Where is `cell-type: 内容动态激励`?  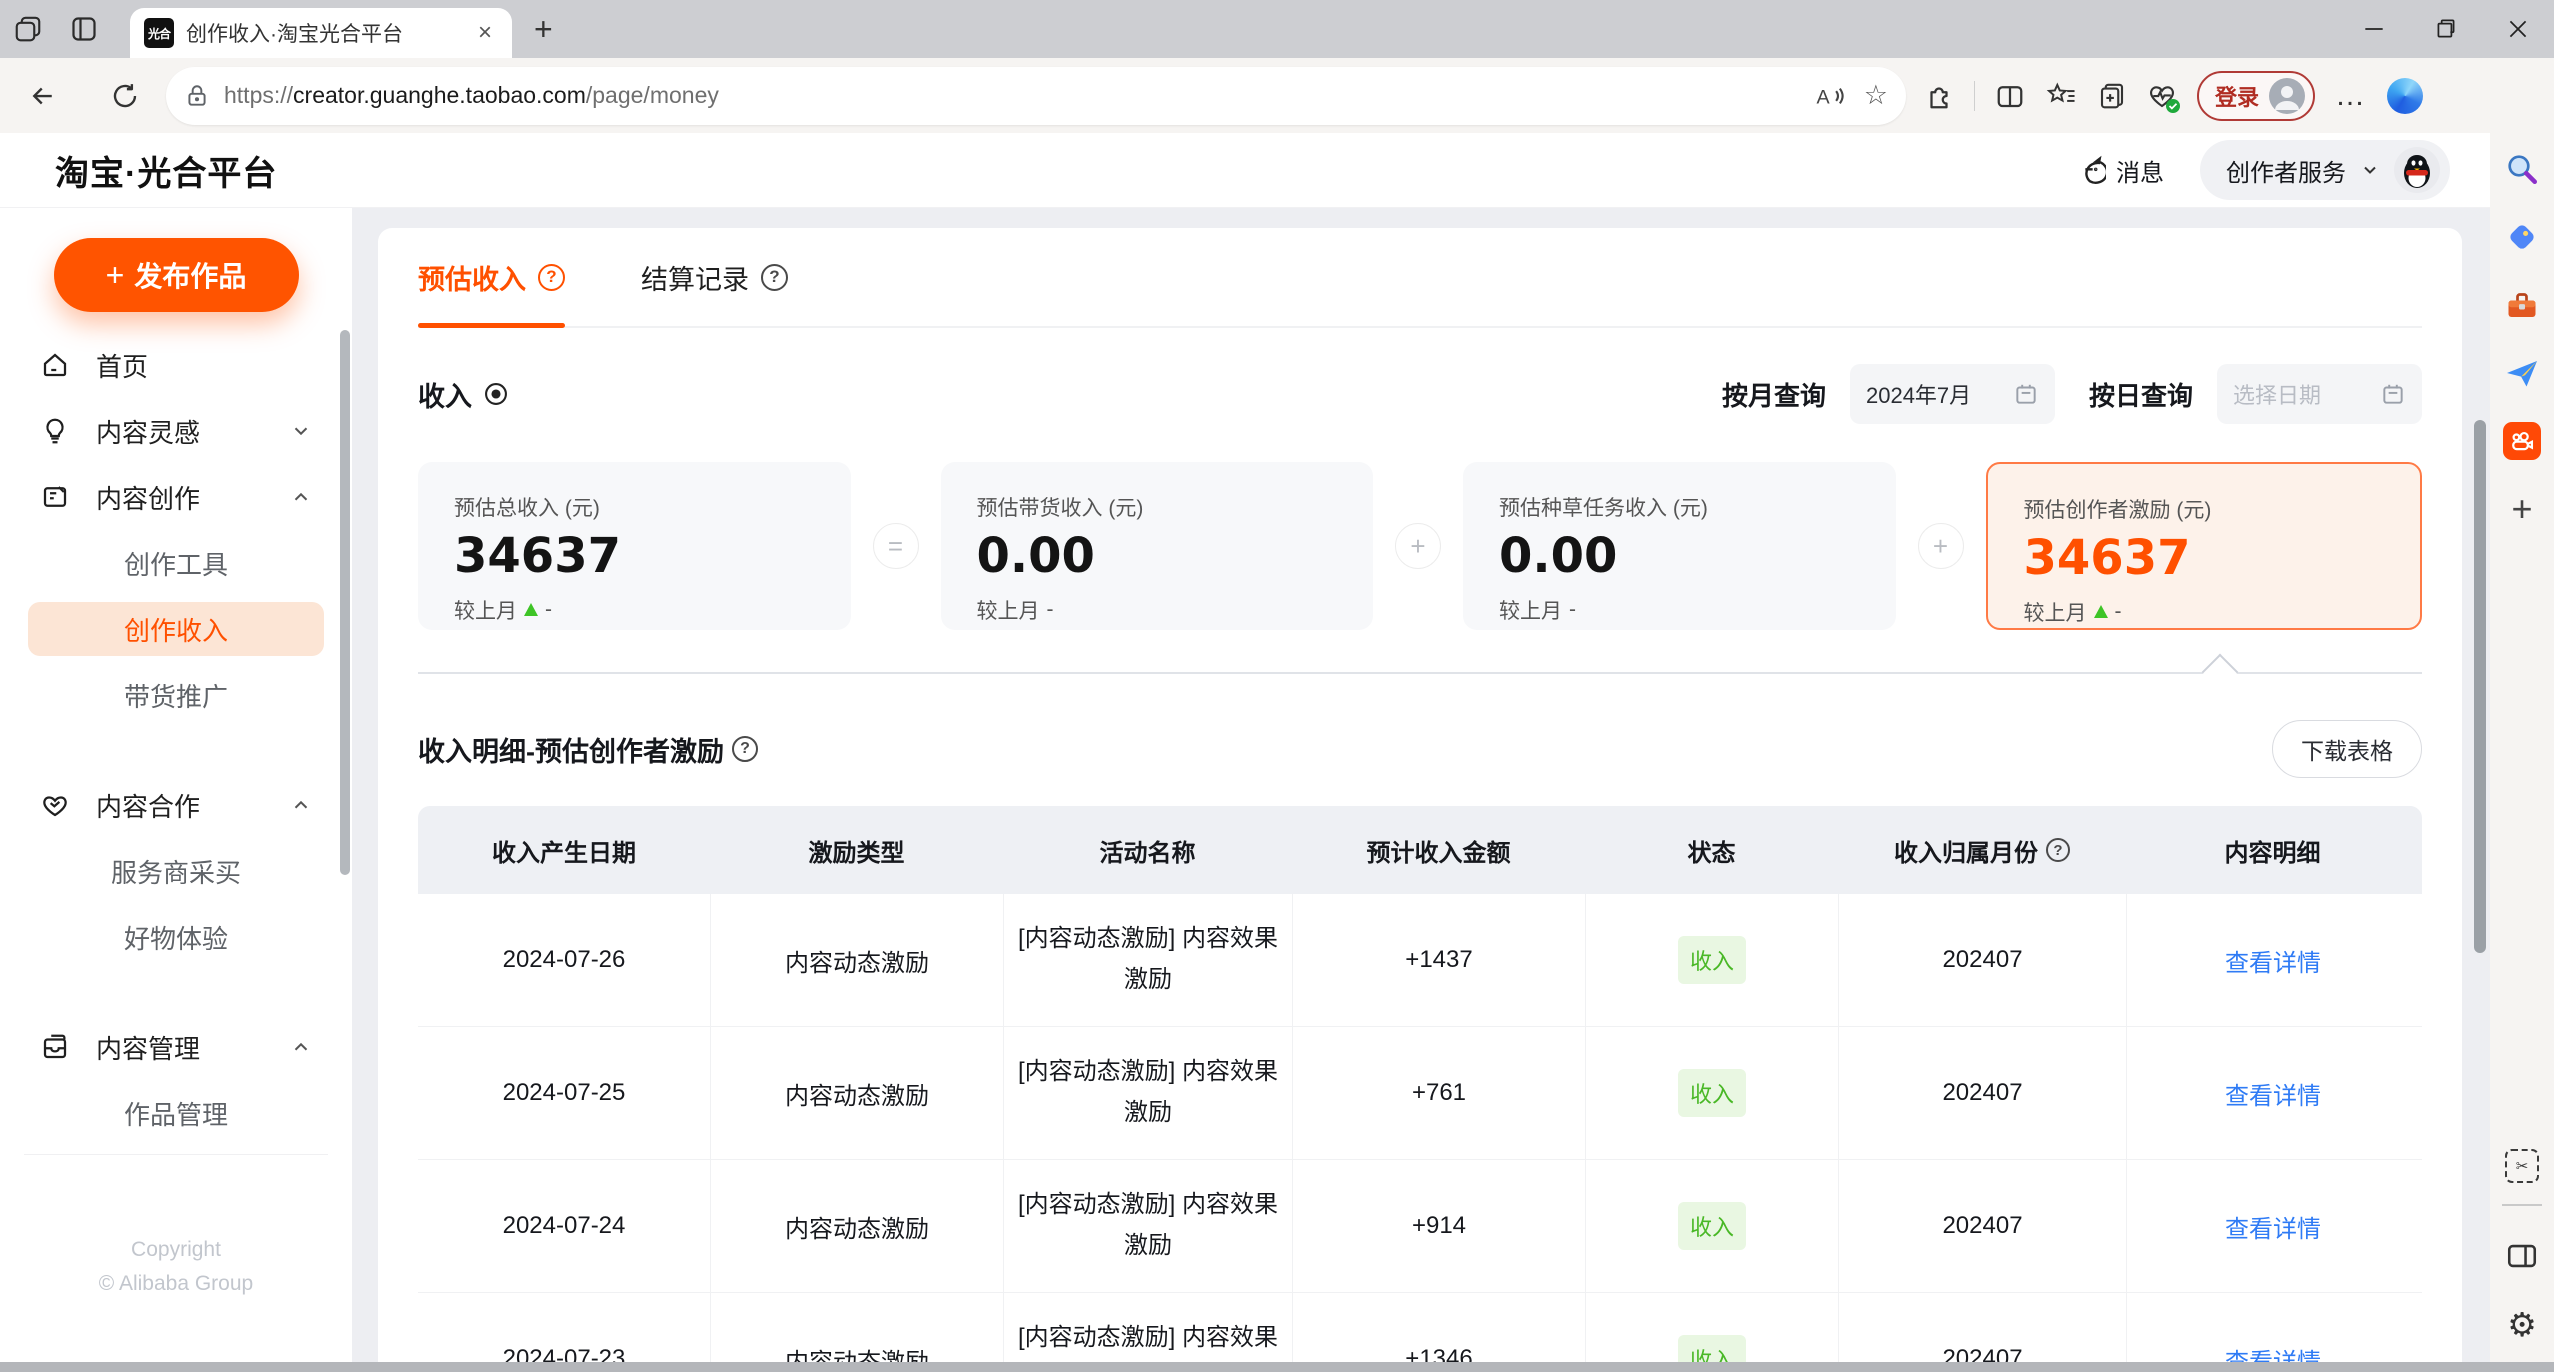
cell-type: 内容动态激励 is located at coordinates (856, 1226).